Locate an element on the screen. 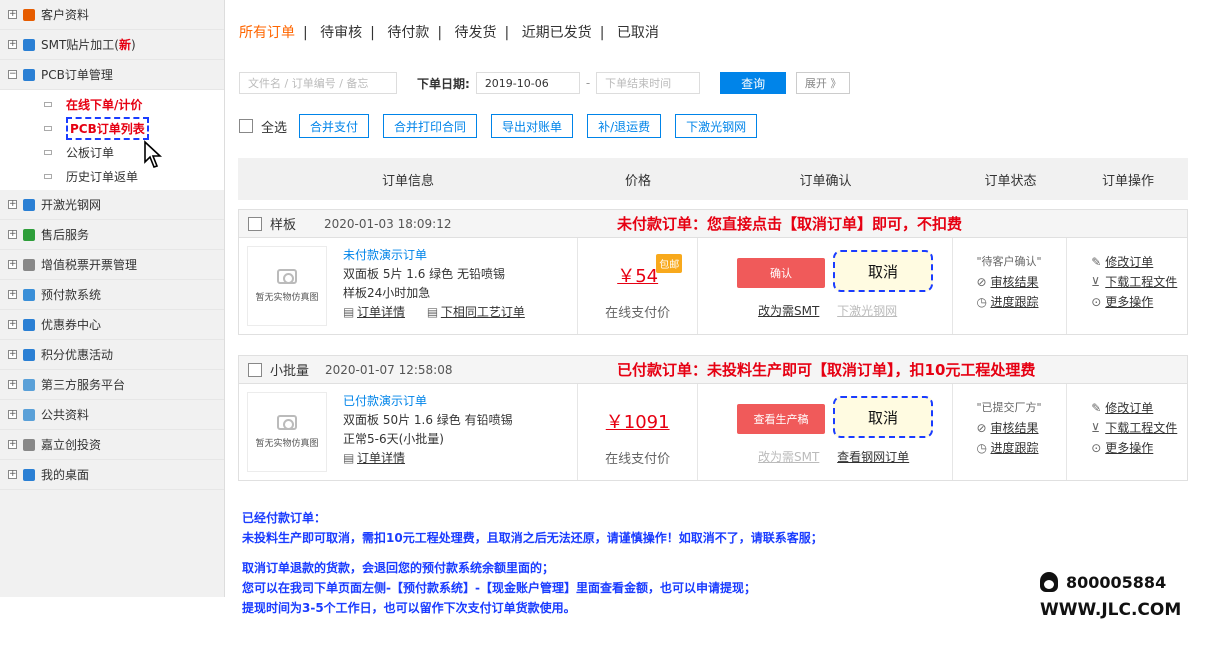 The width and height of the screenshot is (1222, 649). order-stencil-link: 下激光钢网 is located at coordinates (867, 311).